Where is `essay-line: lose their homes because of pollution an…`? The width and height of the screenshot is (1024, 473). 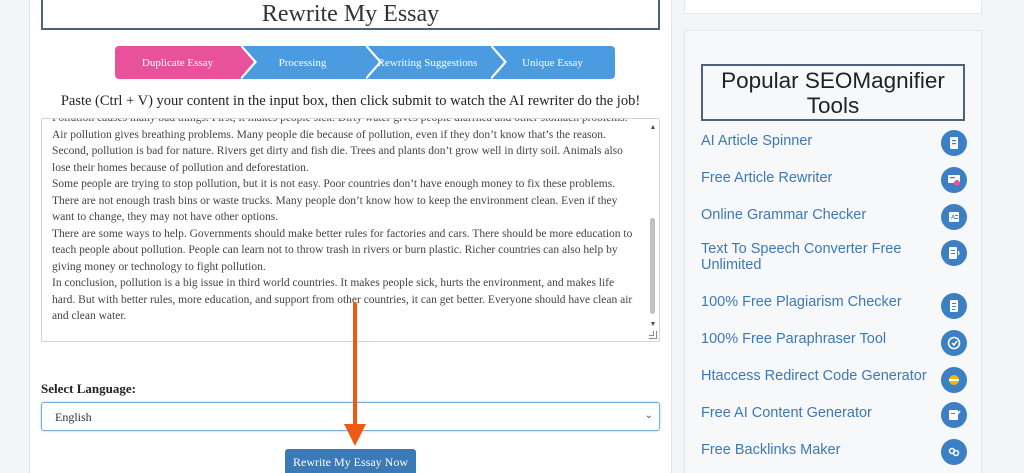
essay-line: lose their homes because of pollution an… is located at coordinates (180, 167).